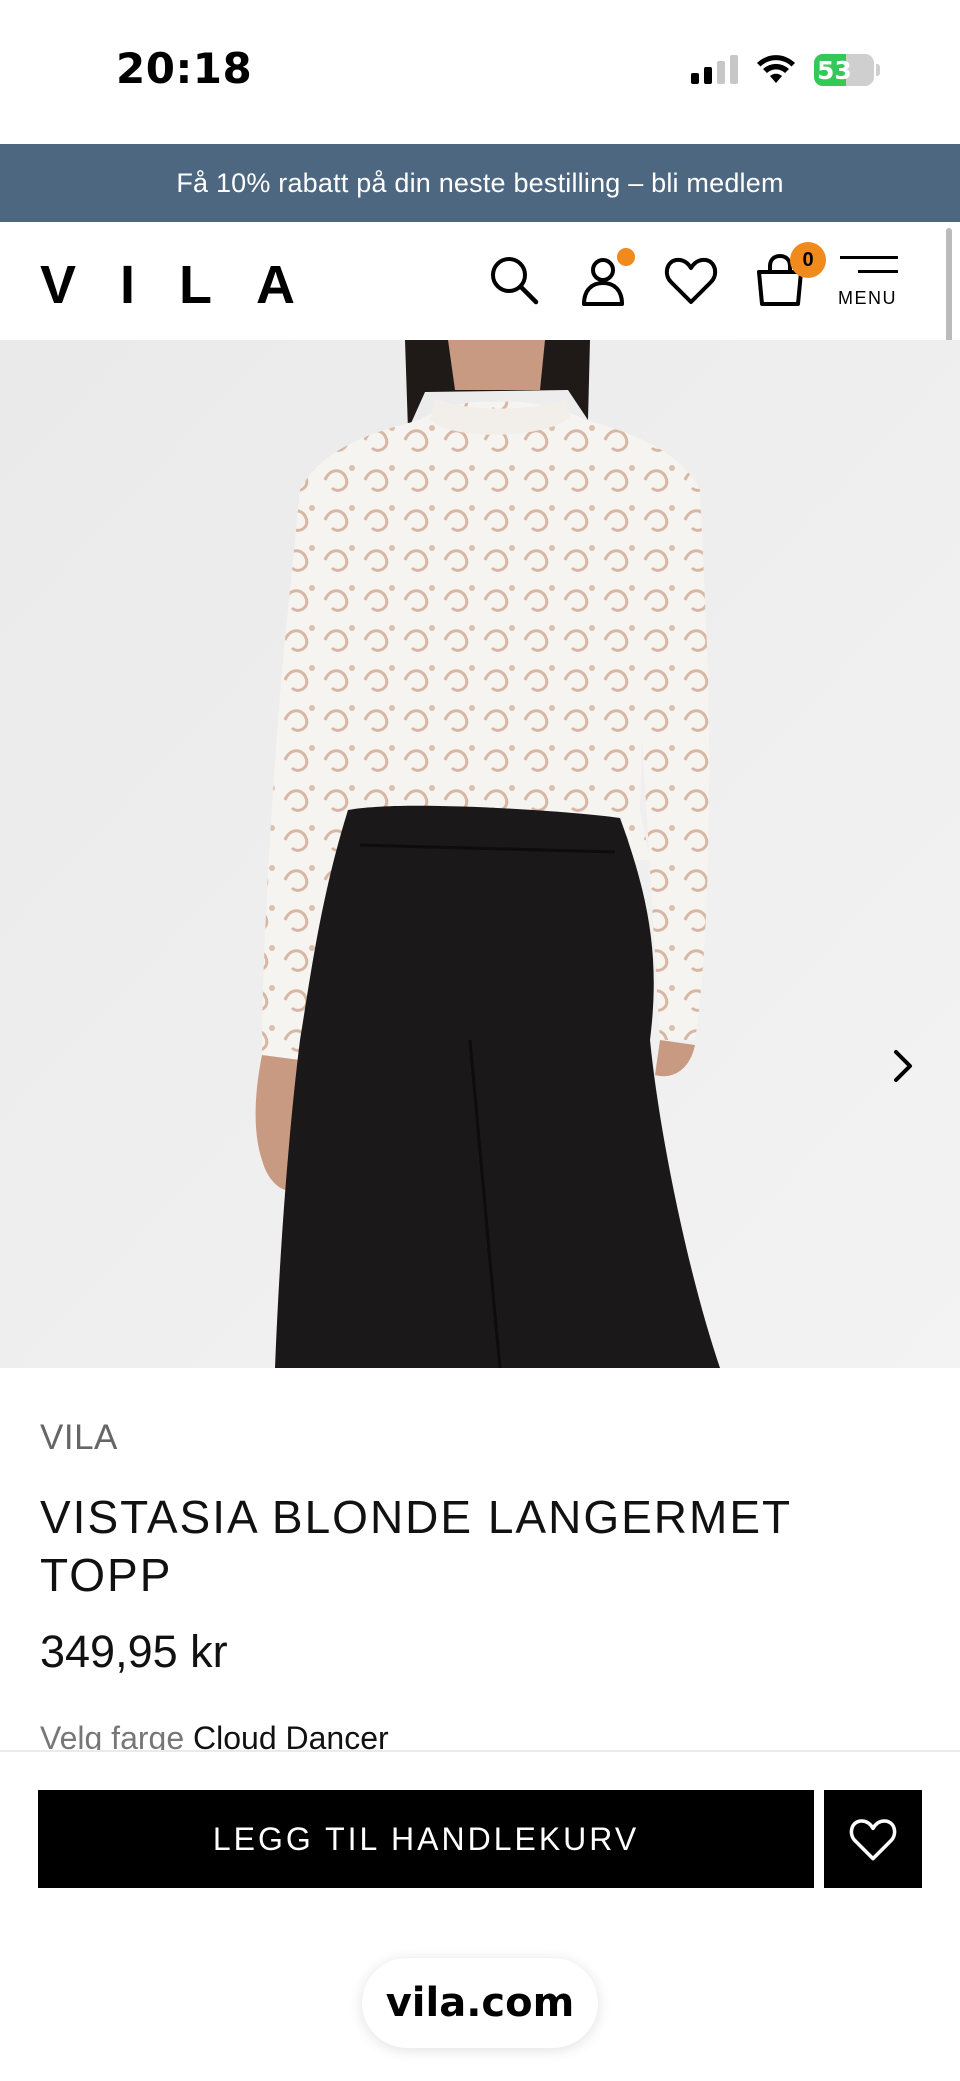 This screenshot has width=960, height=2081. I want to click on signal-icon, so click(714, 69).